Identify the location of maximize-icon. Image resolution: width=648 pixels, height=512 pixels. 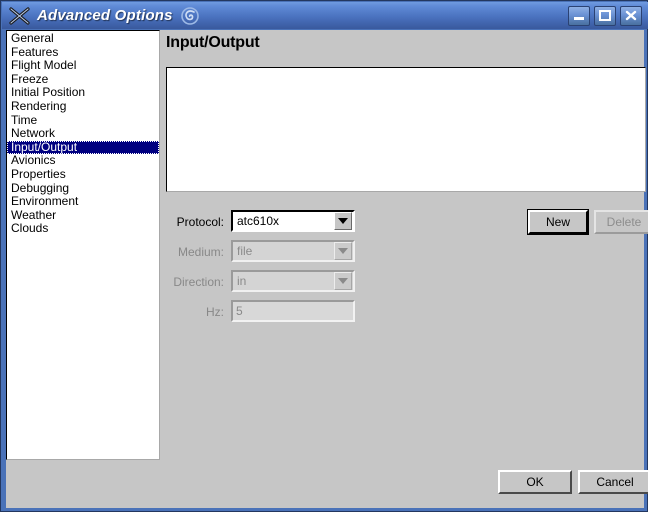
(605, 16).